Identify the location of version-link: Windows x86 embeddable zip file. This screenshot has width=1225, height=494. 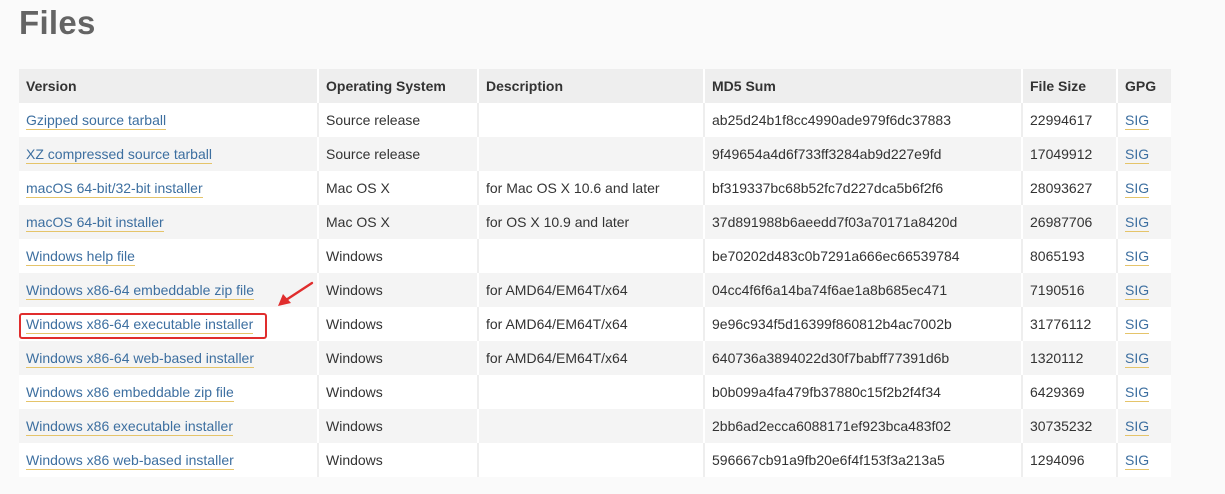
(130, 393).